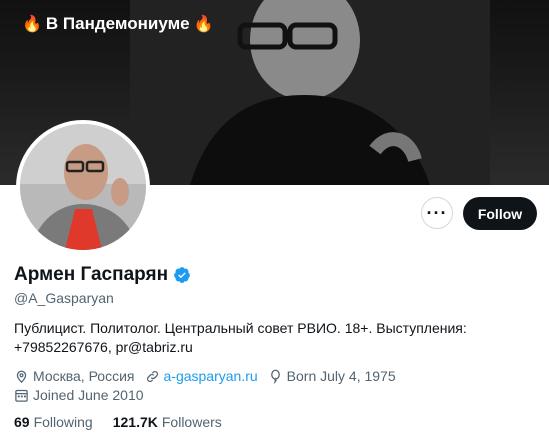  Describe the element at coordinates (64, 298) in the screenshot. I see `profile-handle: @A_Gasparyan` at that location.